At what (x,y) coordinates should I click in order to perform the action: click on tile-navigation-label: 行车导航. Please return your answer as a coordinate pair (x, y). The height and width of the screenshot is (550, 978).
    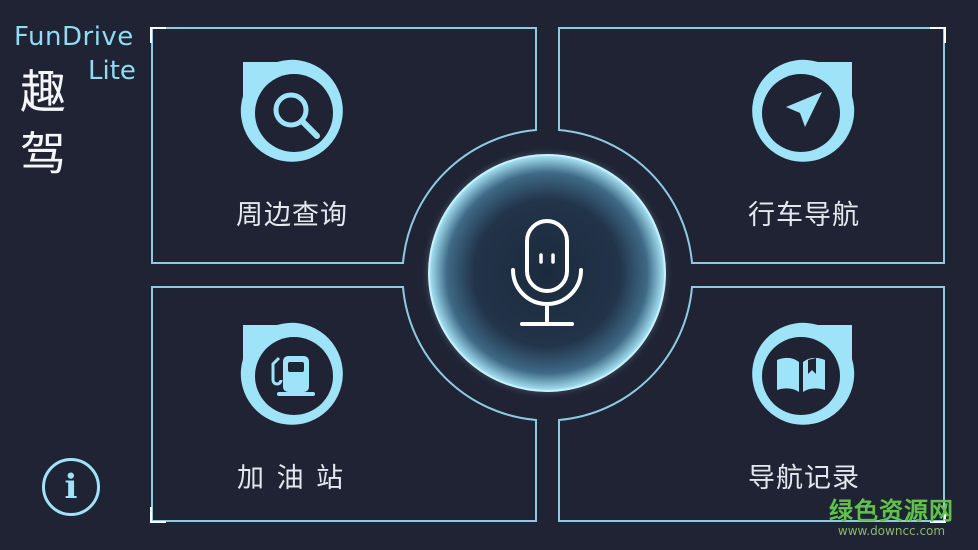
    Looking at the image, I should click on (804, 215).